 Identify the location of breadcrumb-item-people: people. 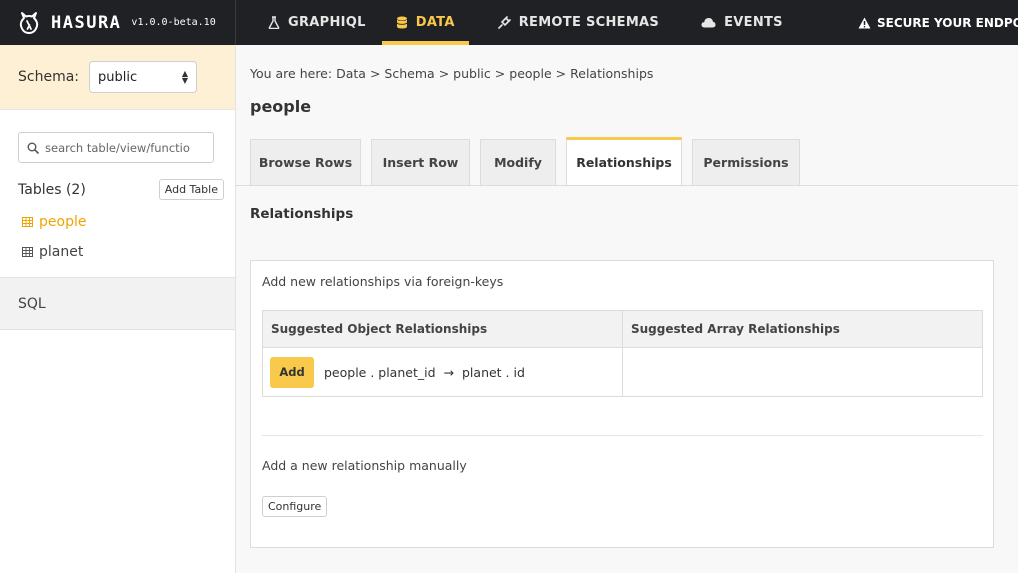
(530, 73).